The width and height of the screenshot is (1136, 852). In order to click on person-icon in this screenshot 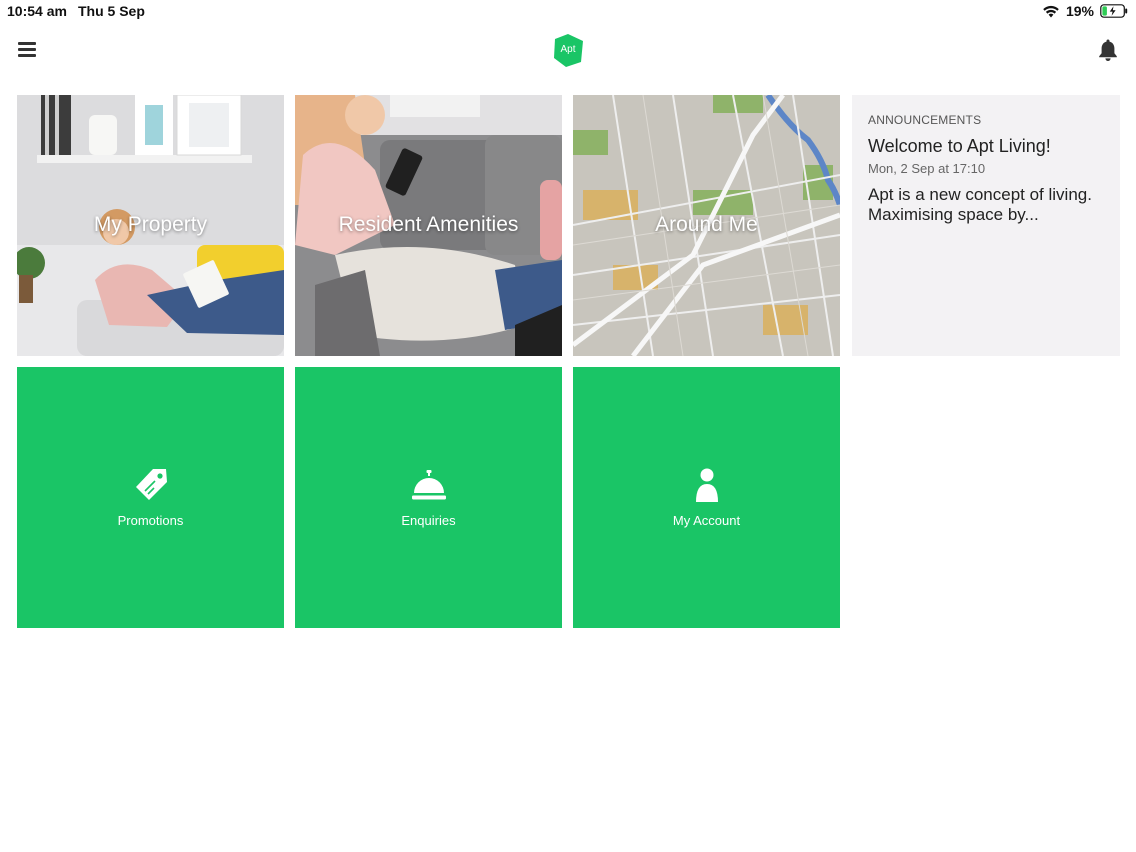, I will do `click(707, 485)`.